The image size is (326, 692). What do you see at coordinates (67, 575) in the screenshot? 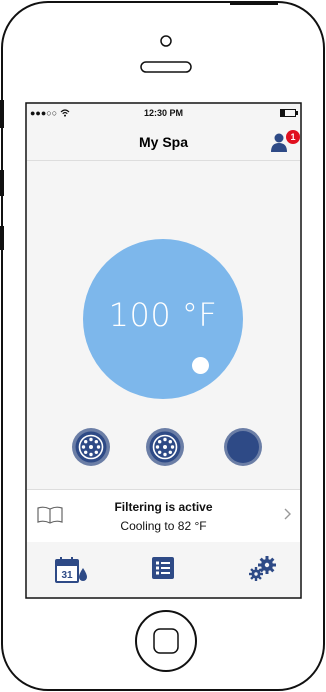
I see `calendar-day-number: 31` at bounding box center [67, 575].